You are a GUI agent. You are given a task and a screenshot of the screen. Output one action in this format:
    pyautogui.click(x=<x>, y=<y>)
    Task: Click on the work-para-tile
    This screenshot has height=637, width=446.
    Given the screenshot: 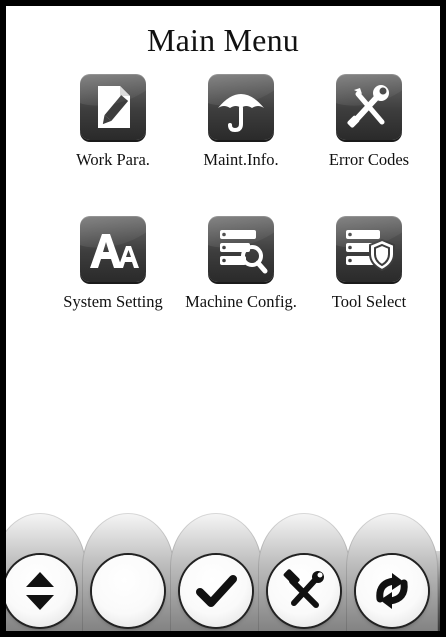 What is the action you would take?
    pyautogui.click(x=113, y=107)
    